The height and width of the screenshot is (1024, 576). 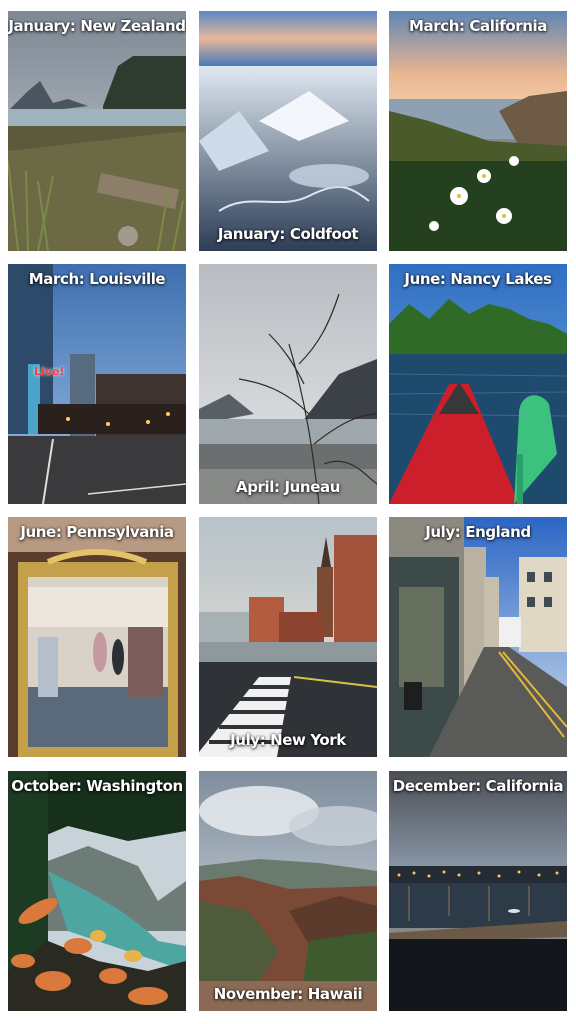 I want to click on new-york-photo, so click(x=288, y=637).